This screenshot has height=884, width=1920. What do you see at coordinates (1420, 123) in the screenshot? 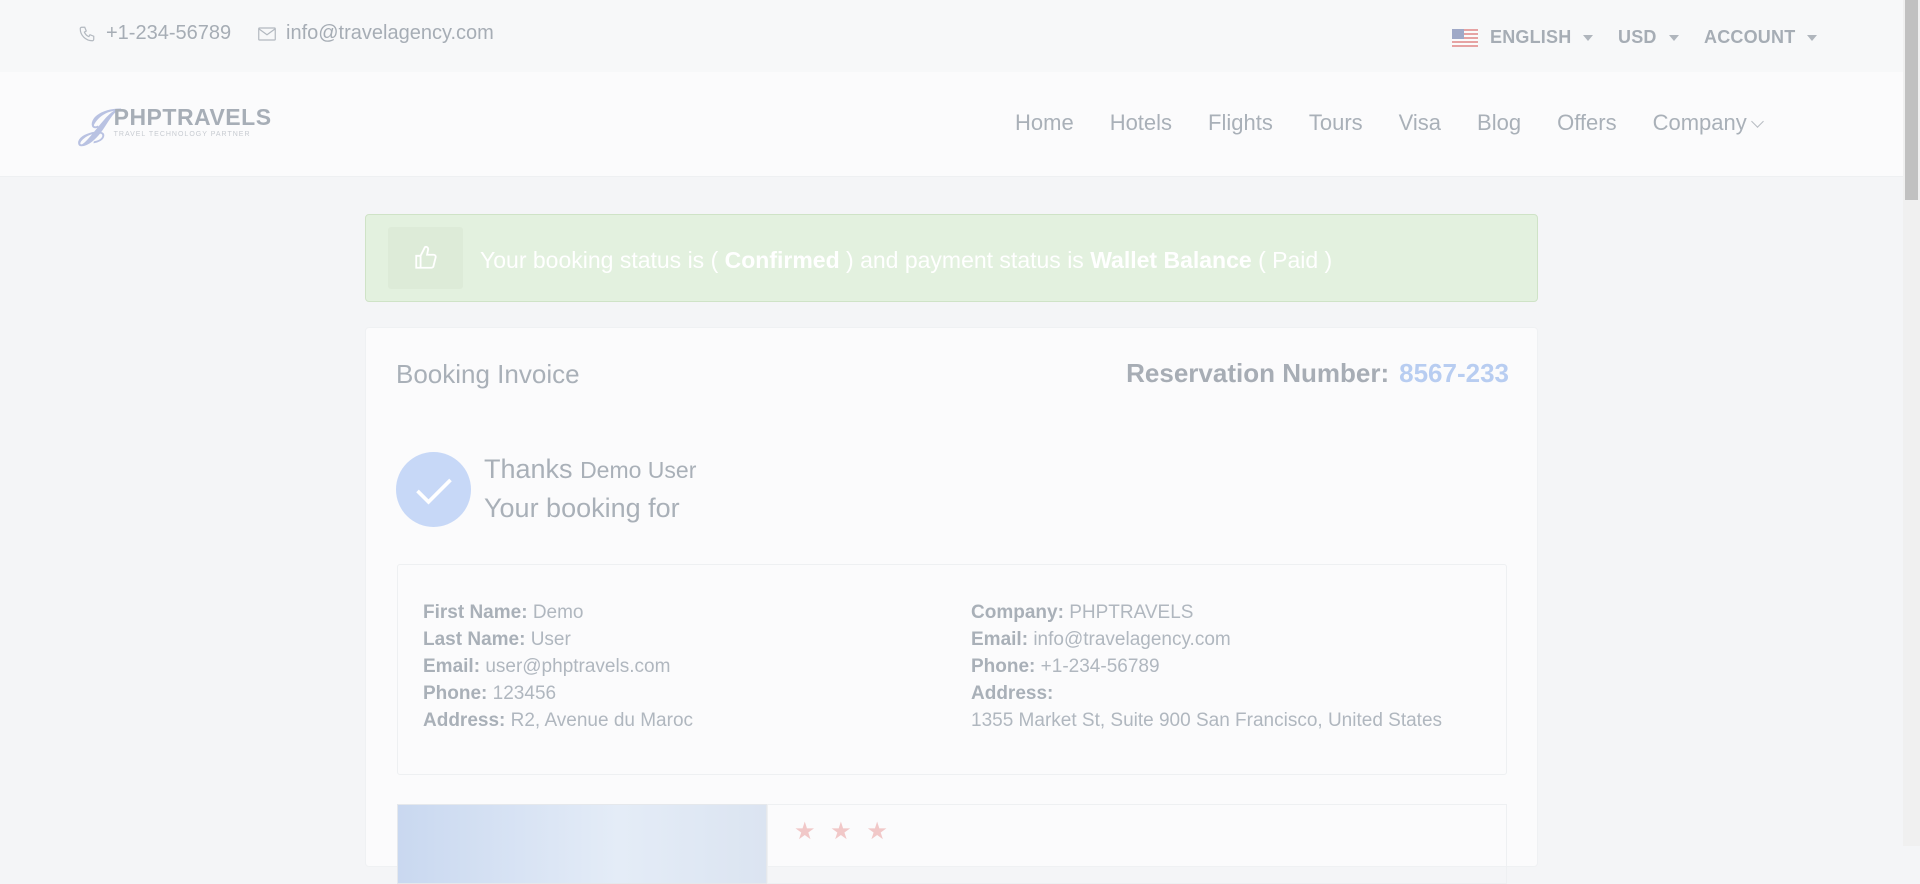
I see `nav-visa: Visa` at bounding box center [1420, 123].